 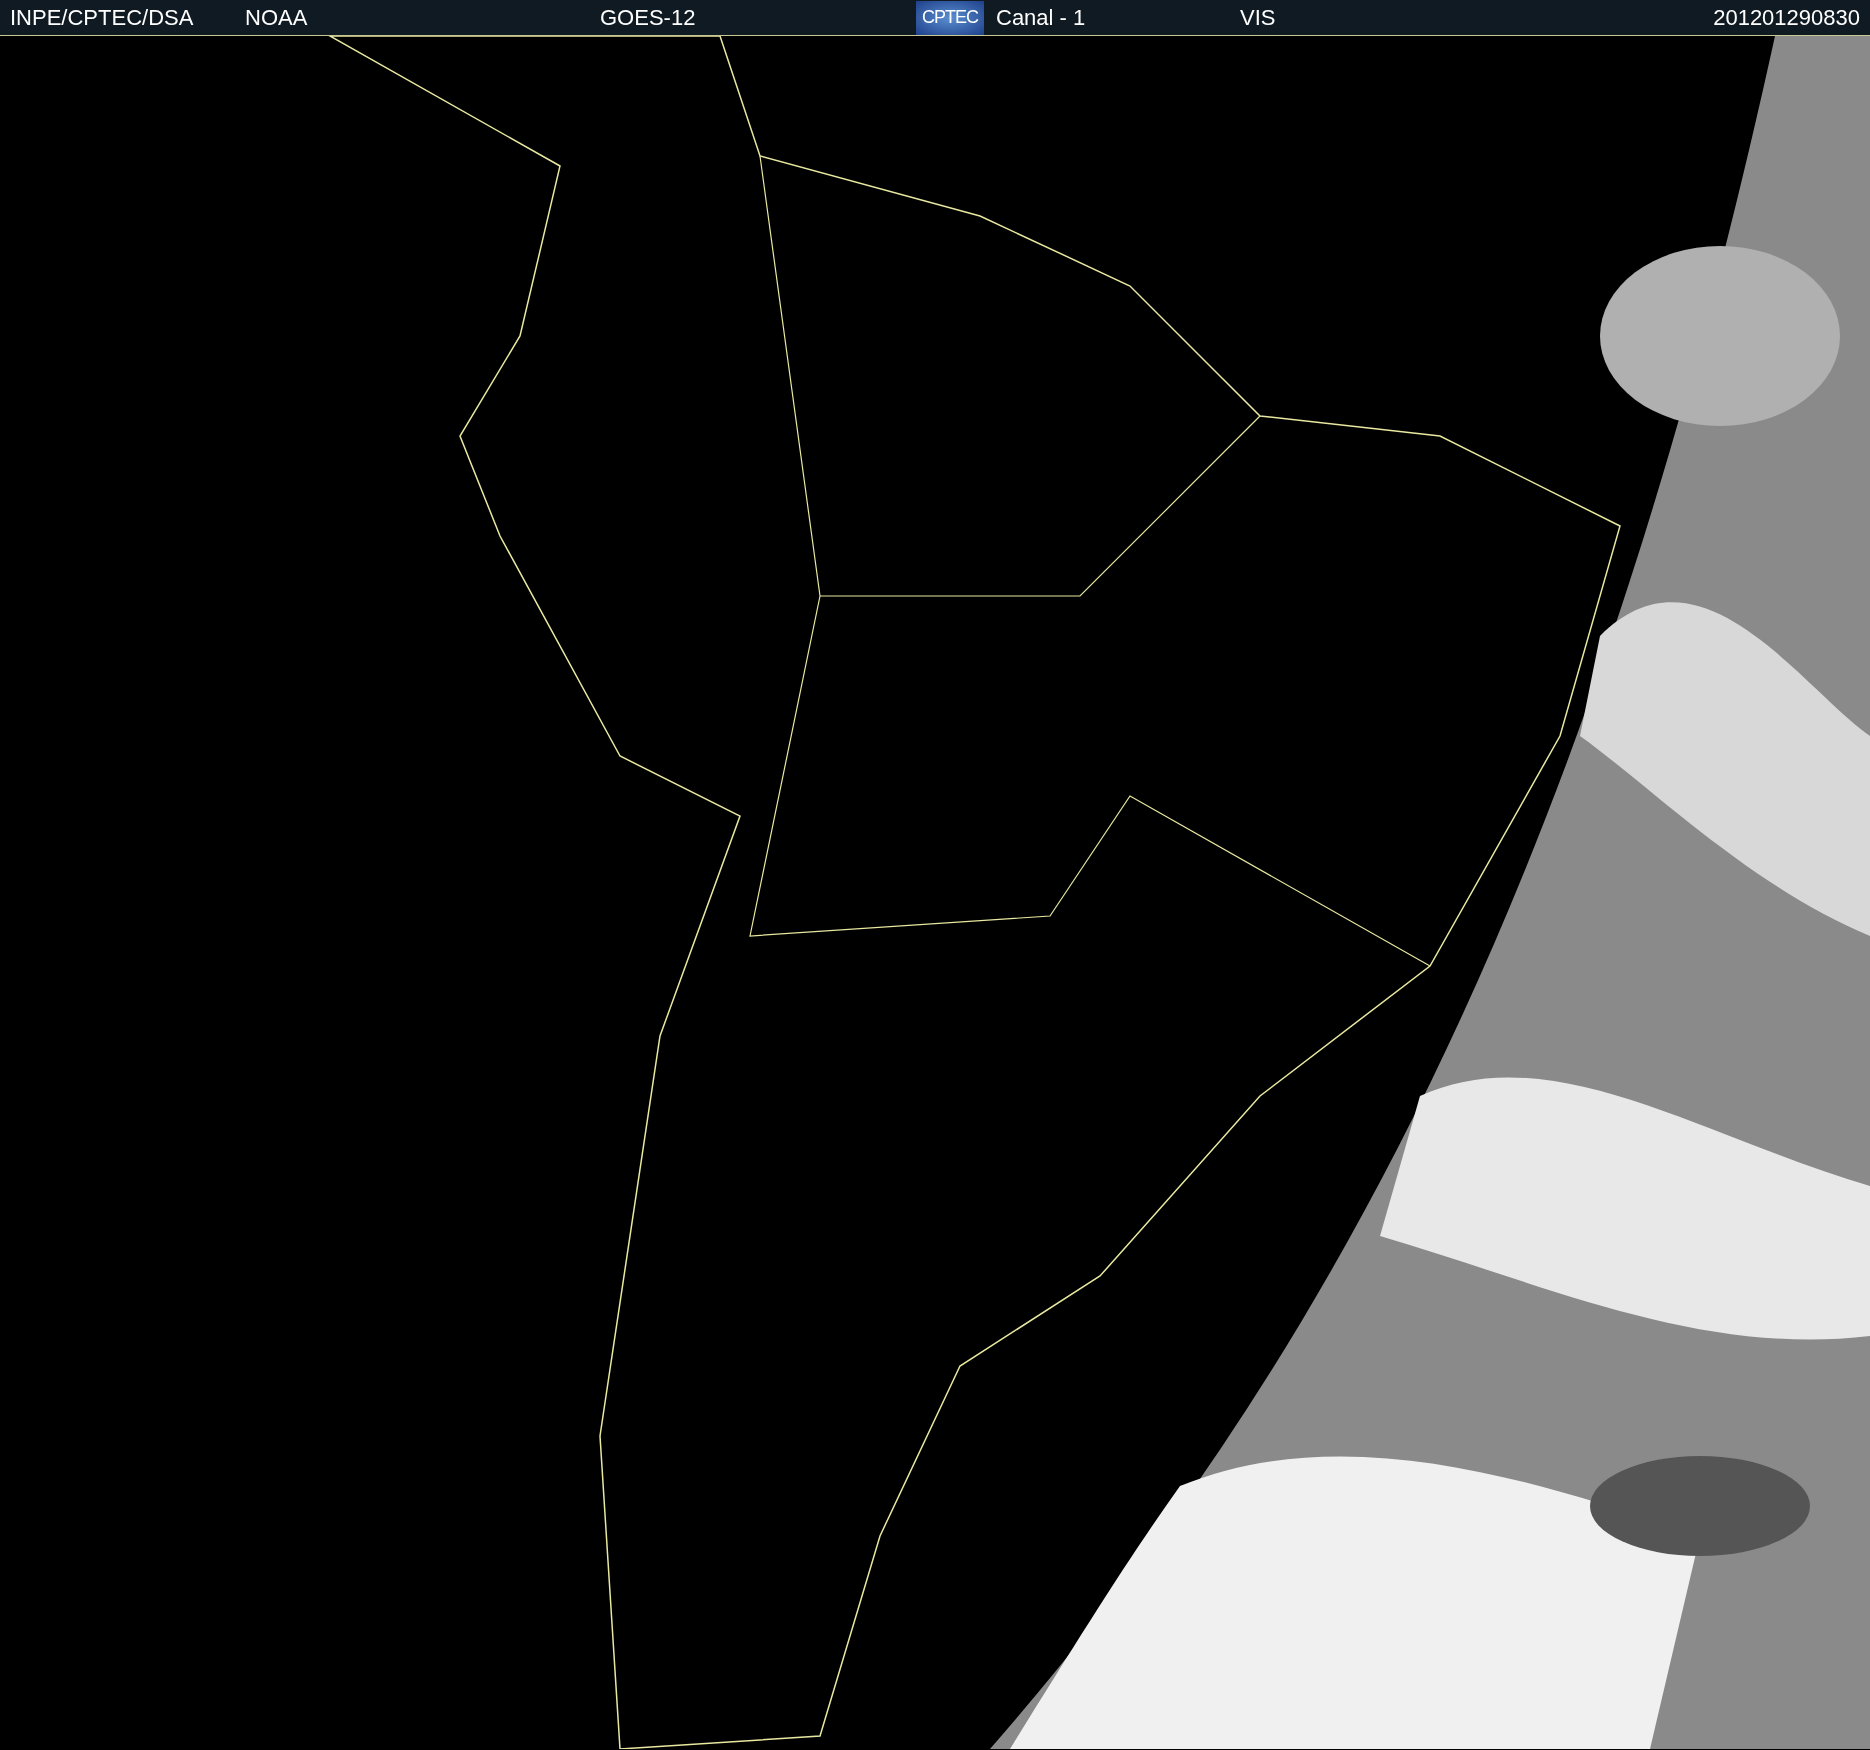 What do you see at coordinates (648, 17) in the screenshot?
I see `satellite-label: GOES-12` at bounding box center [648, 17].